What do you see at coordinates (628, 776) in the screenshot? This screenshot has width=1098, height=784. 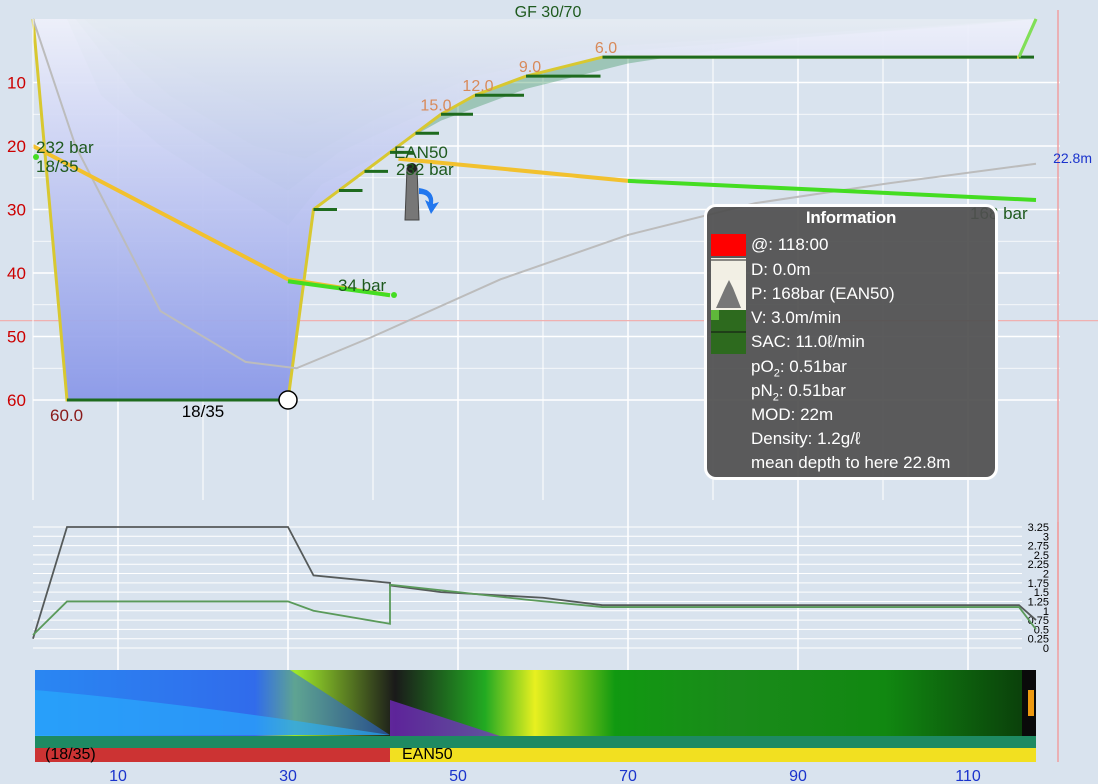 I see `x-tick-label: 70` at bounding box center [628, 776].